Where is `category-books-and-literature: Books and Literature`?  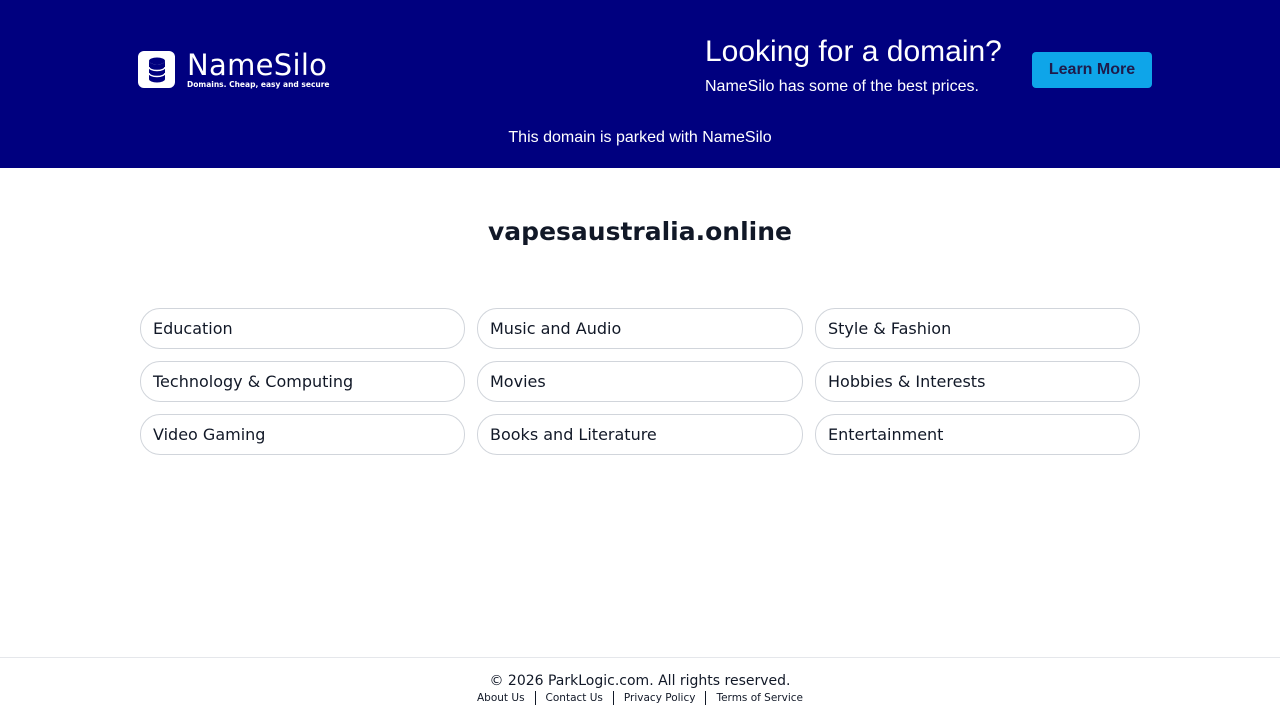
category-books-and-literature: Books and Literature is located at coordinates (640, 434).